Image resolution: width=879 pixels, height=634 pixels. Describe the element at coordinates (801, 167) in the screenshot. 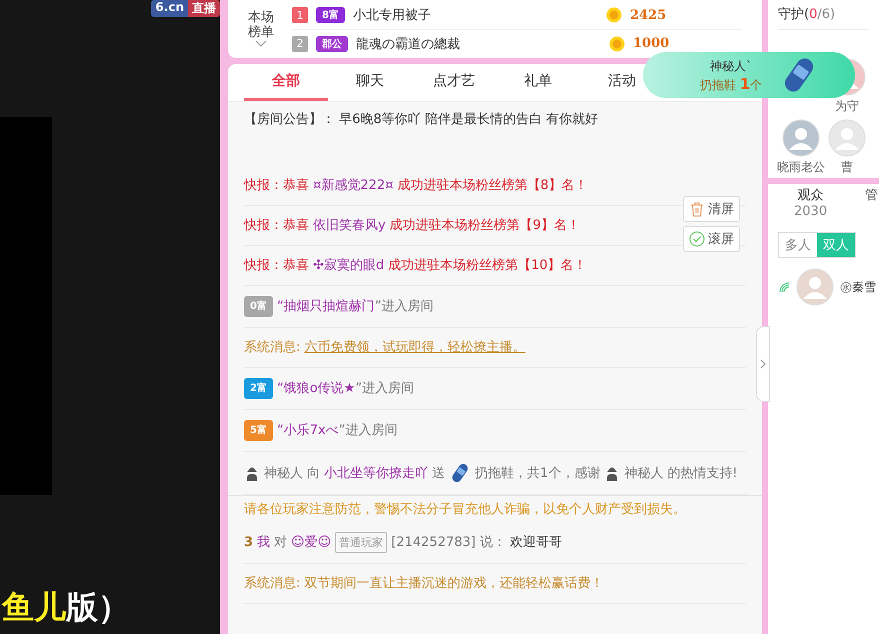

I see `guardian-name: 晓雨老公` at that location.